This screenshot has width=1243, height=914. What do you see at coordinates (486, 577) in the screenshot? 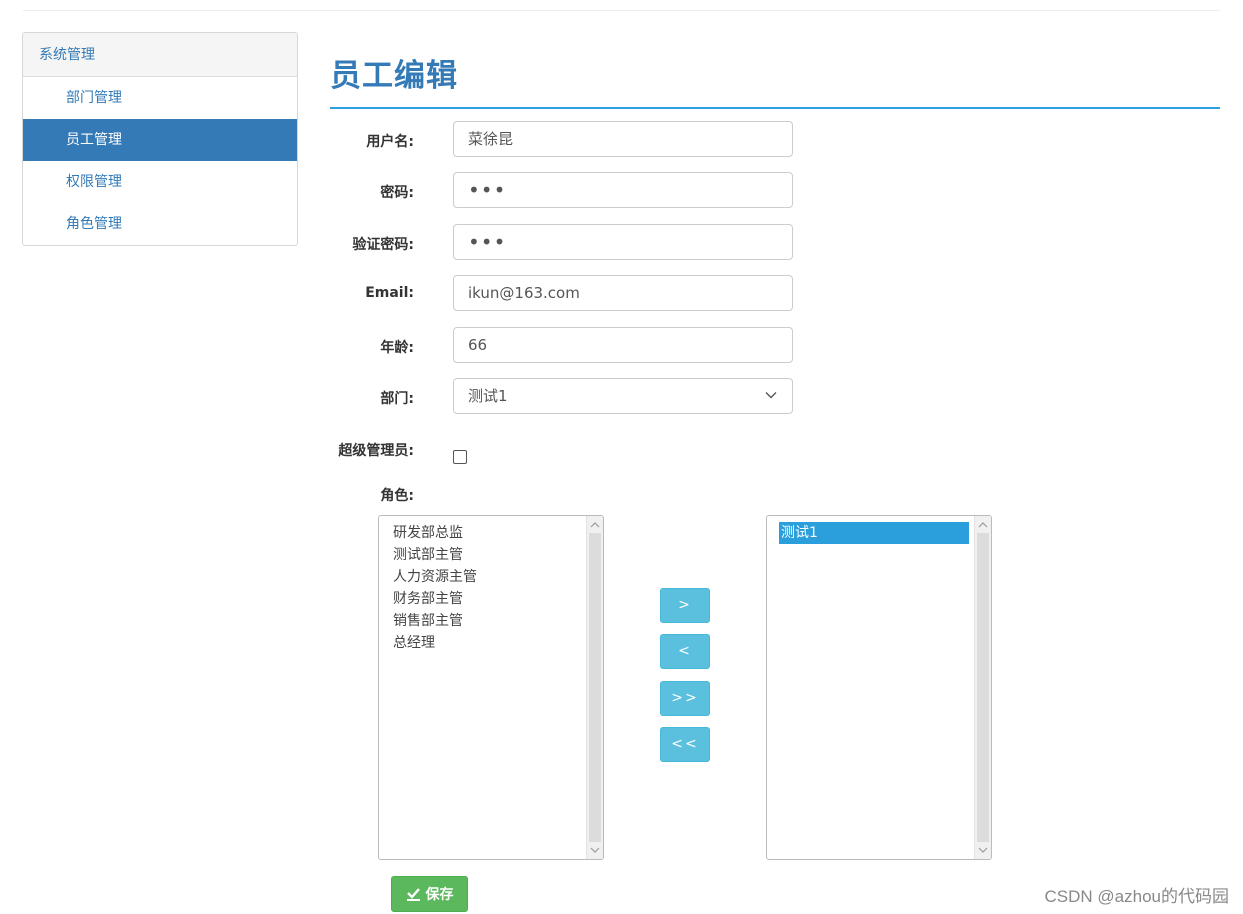
I see `list-option: 人力资源主管` at bounding box center [486, 577].